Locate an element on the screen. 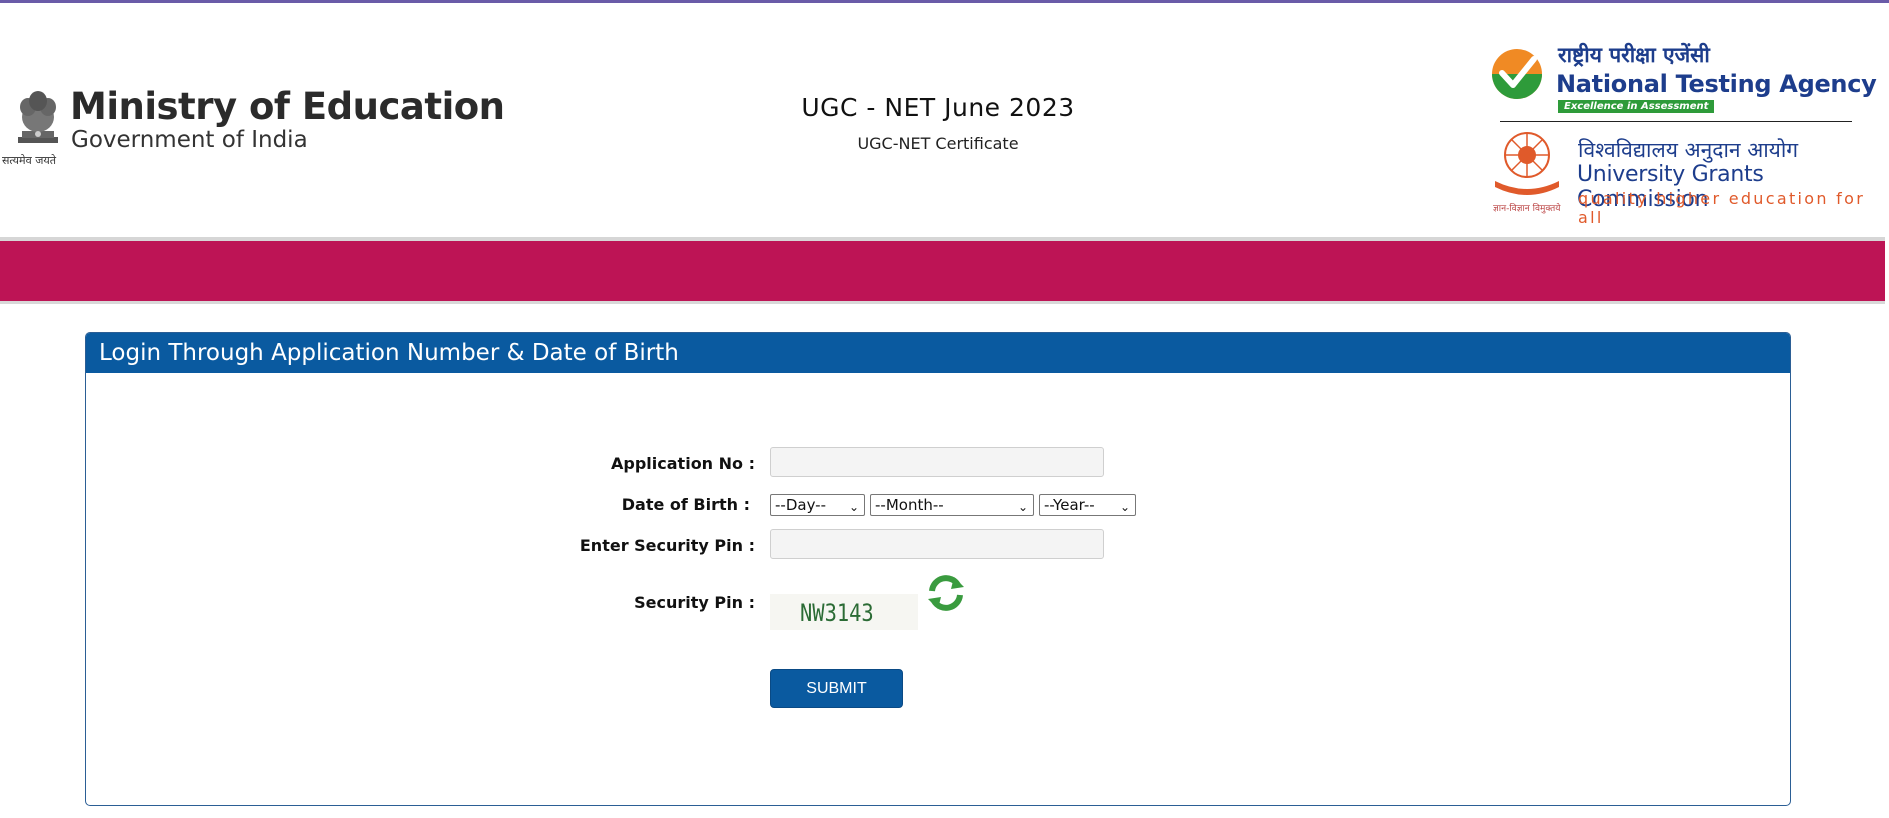  ugc-hindi-name: विश्वविद्यालय अनुदान आयोग is located at coordinates (1688, 150).